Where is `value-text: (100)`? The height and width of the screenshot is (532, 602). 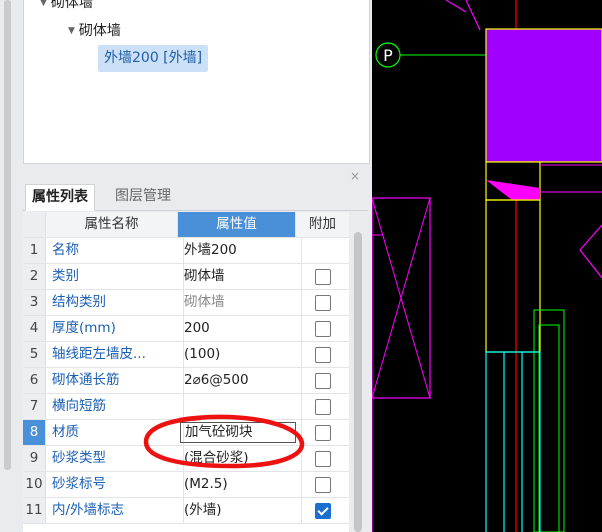 value-text: (100) is located at coordinates (202, 354).